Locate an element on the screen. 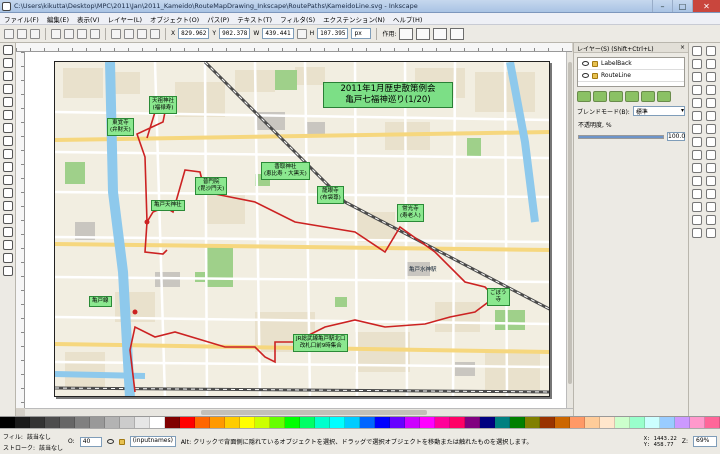 The width and height of the screenshot is (720, 454). snap-nodes-icon is located at coordinates (697, 220).